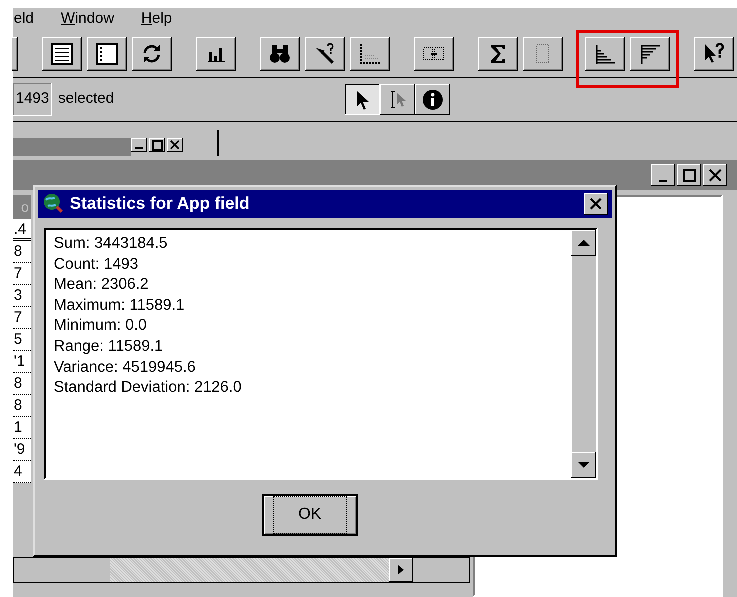  What do you see at coordinates (86, 99) in the screenshot?
I see `selection-label: selected` at bounding box center [86, 99].